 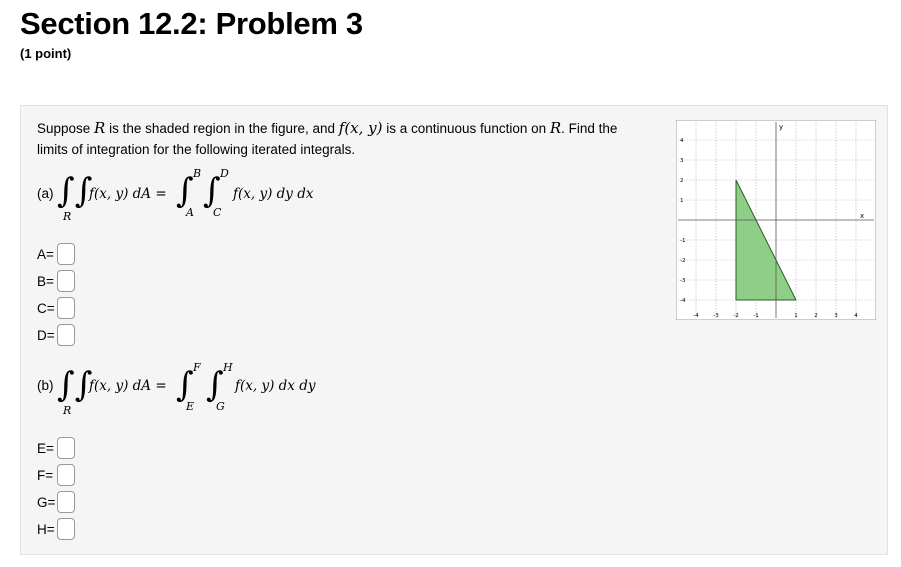 What do you see at coordinates (66, 254) in the screenshot?
I see `answer-input-a` at bounding box center [66, 254].